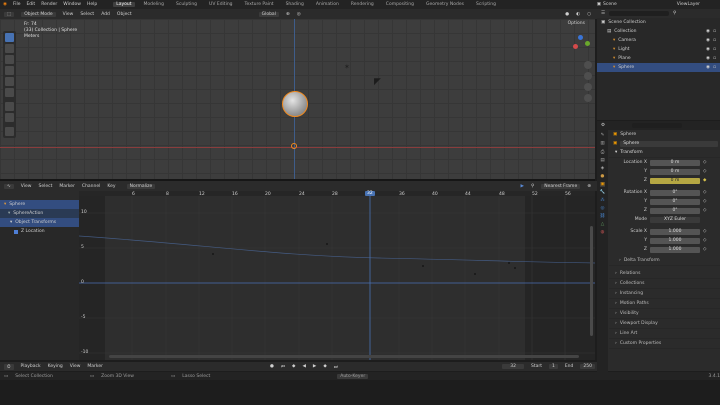 This screenshot has width=720, height=405. Describe the element at coordinates (603, 176) in the screenshot. I see `world-tab-icon: ●` at that location.